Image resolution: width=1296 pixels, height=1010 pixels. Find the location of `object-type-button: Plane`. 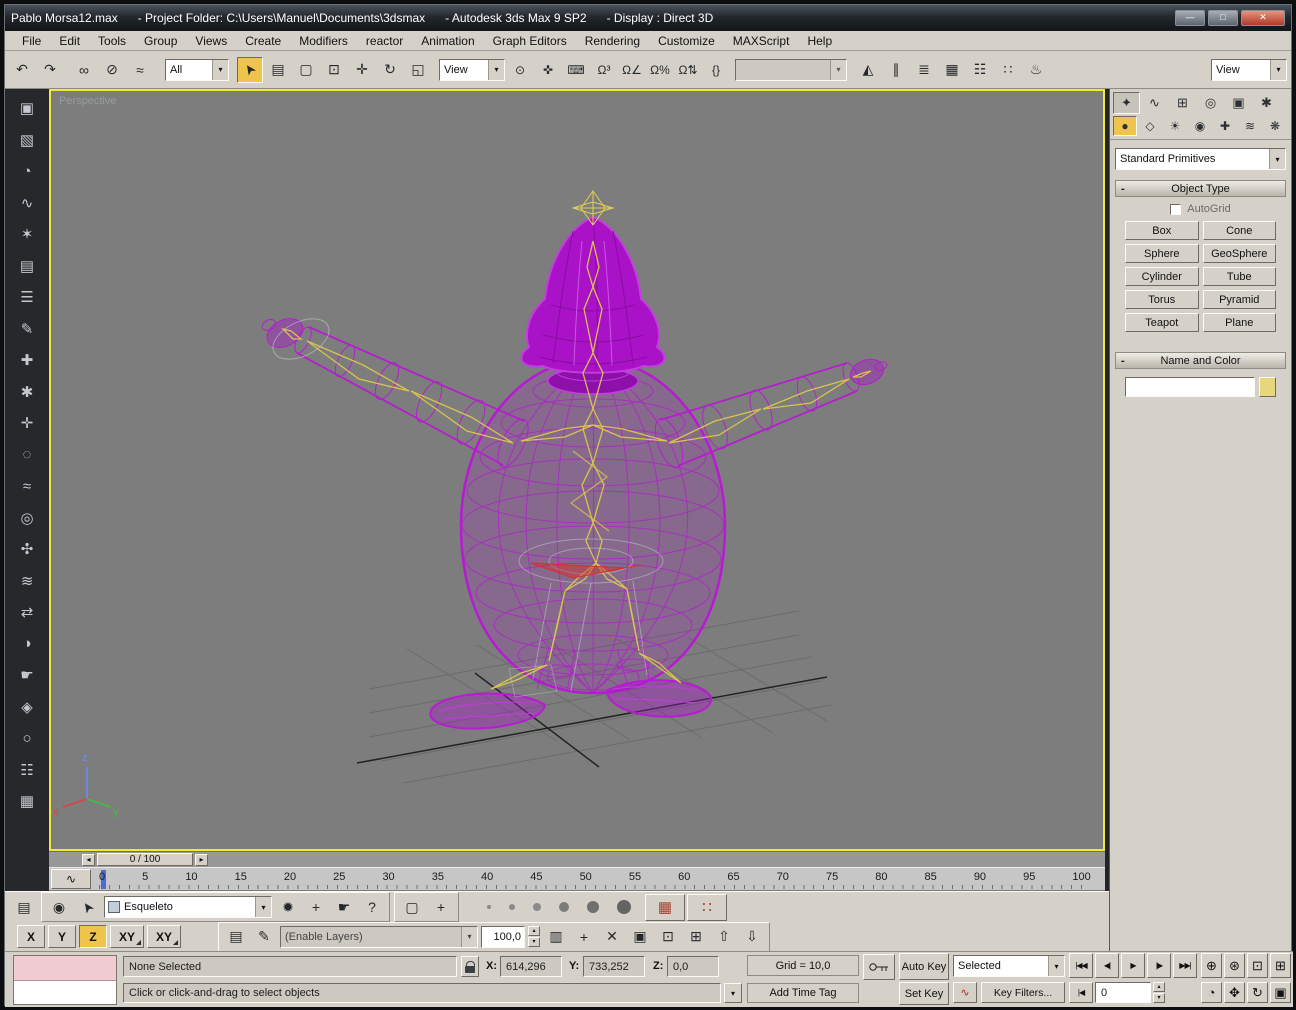

object-type-button: Plane is located at coordinates (1239, 322).